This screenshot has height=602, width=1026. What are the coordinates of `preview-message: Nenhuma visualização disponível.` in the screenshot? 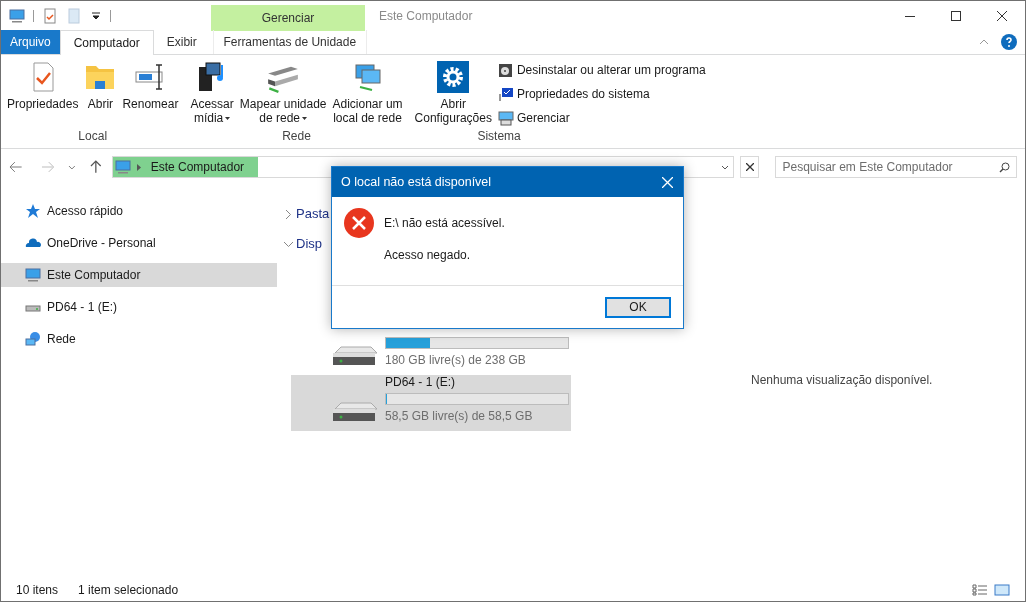 It's located at (842, 380).